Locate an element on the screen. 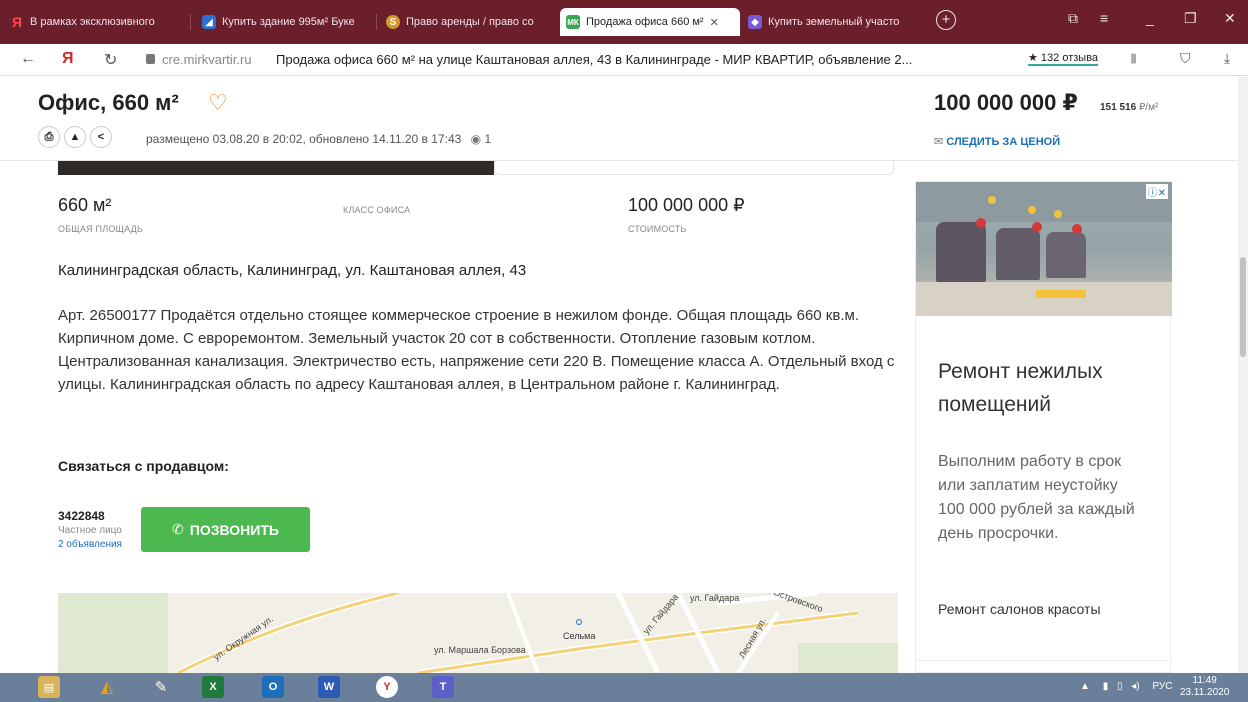 This screenshot has height=702, width=1248. seller-ads-link: 2 объявления is located at coordinates (90, 544).